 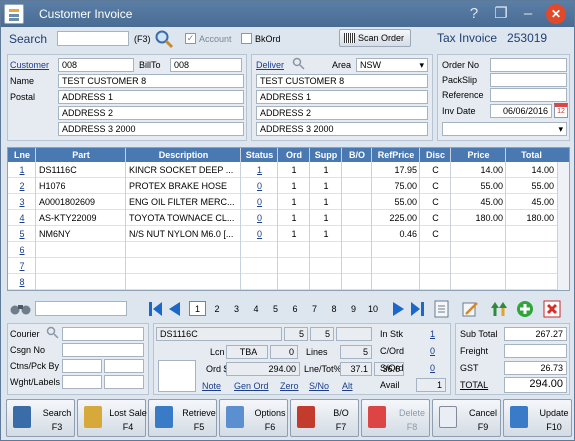 What do you see at coordinates (151, 129) in the screenshot?
I see `postal-address3-input: ADDRESS 3 2000` at bounding box center [151, 129].